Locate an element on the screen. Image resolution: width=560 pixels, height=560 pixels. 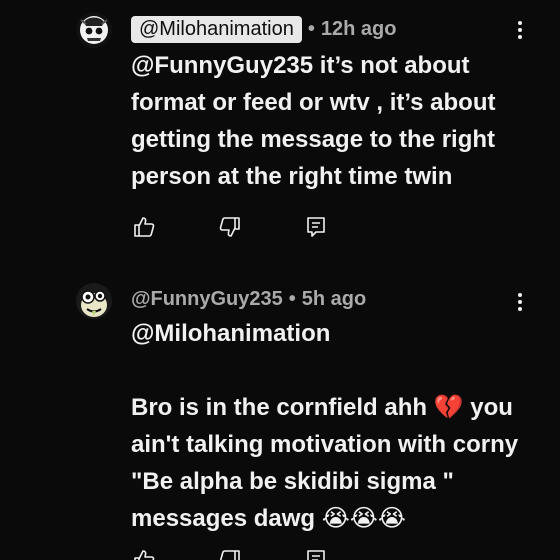
comment-time: 5h ago is located at coordinates (334, 298).